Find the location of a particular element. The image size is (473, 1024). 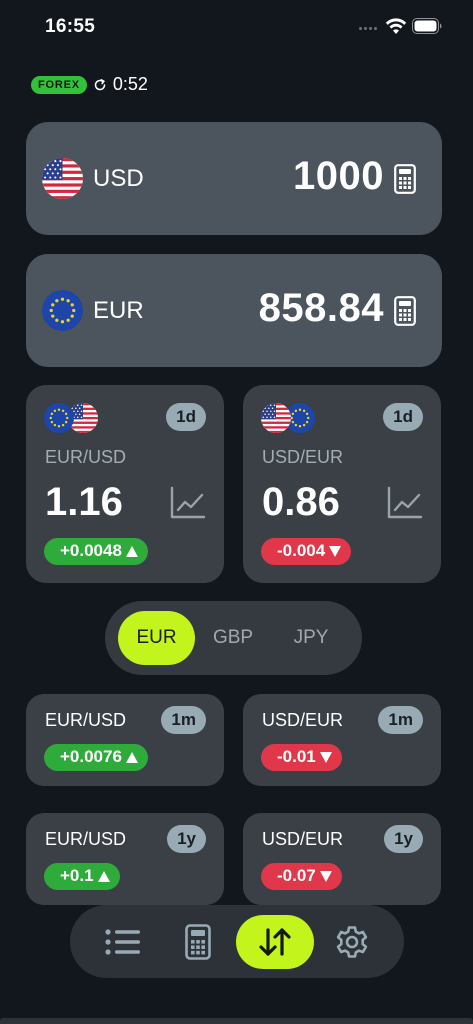

list-icon is located at coordinates (122, 942).